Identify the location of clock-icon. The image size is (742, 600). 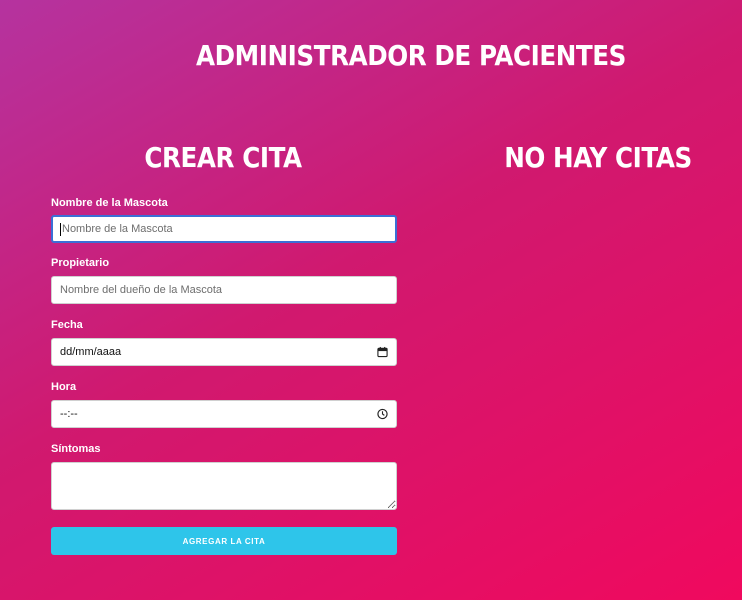
(382, 414).